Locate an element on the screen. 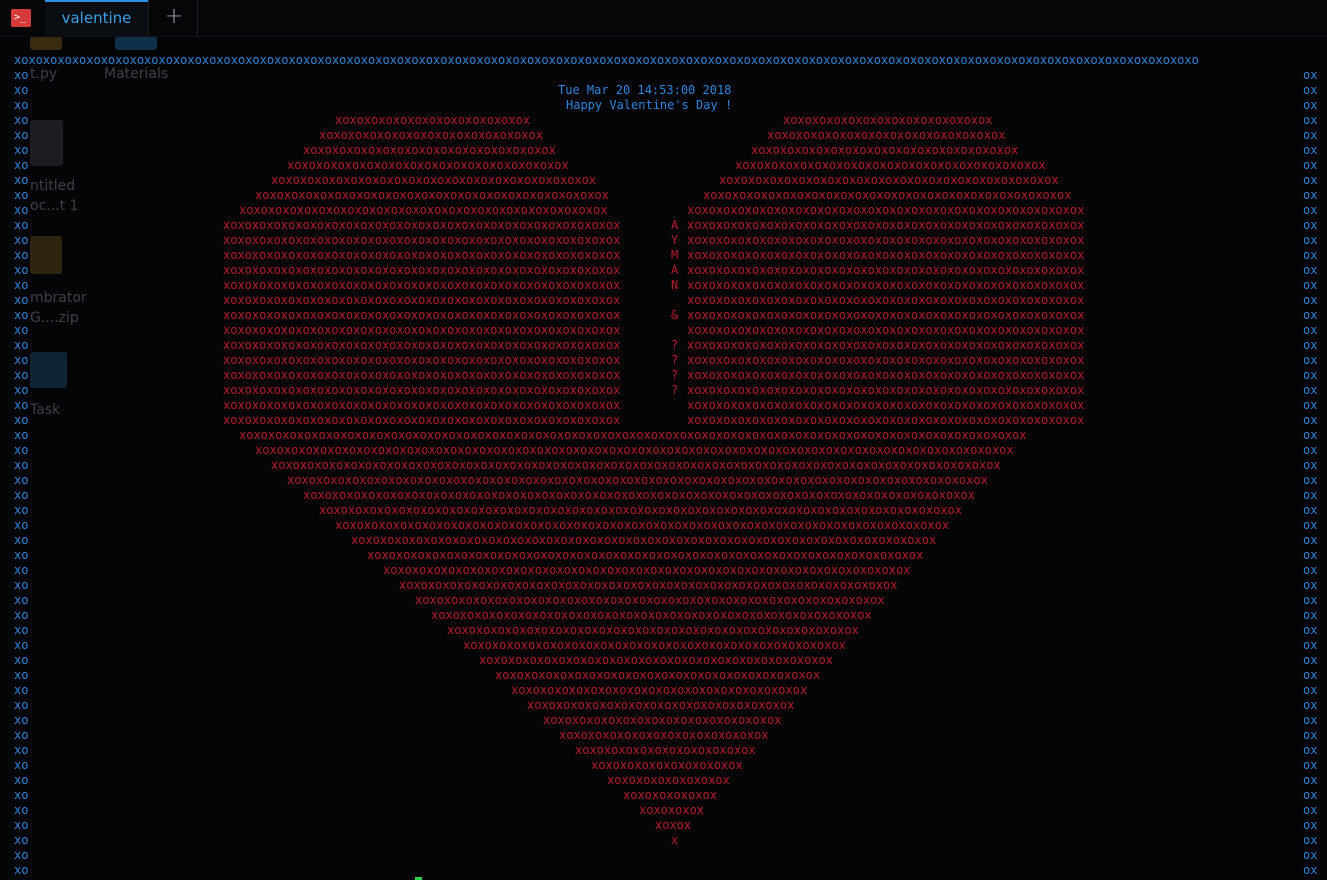  initial-letter: M is located at coordinates (675, 255).